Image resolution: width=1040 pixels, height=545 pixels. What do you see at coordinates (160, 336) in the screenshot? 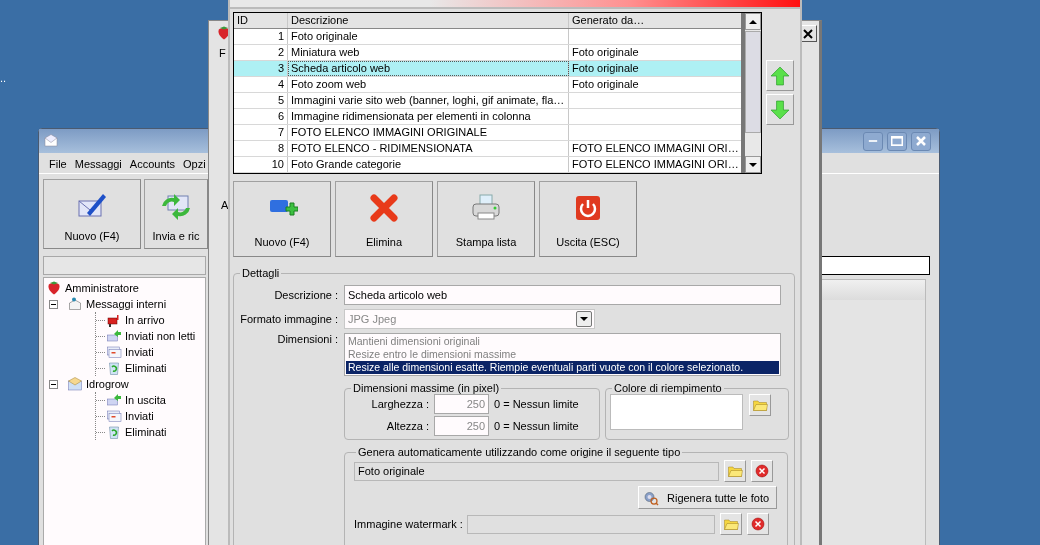
I see `tree-item: Inviati non letti` at bounding box center [160, 336].